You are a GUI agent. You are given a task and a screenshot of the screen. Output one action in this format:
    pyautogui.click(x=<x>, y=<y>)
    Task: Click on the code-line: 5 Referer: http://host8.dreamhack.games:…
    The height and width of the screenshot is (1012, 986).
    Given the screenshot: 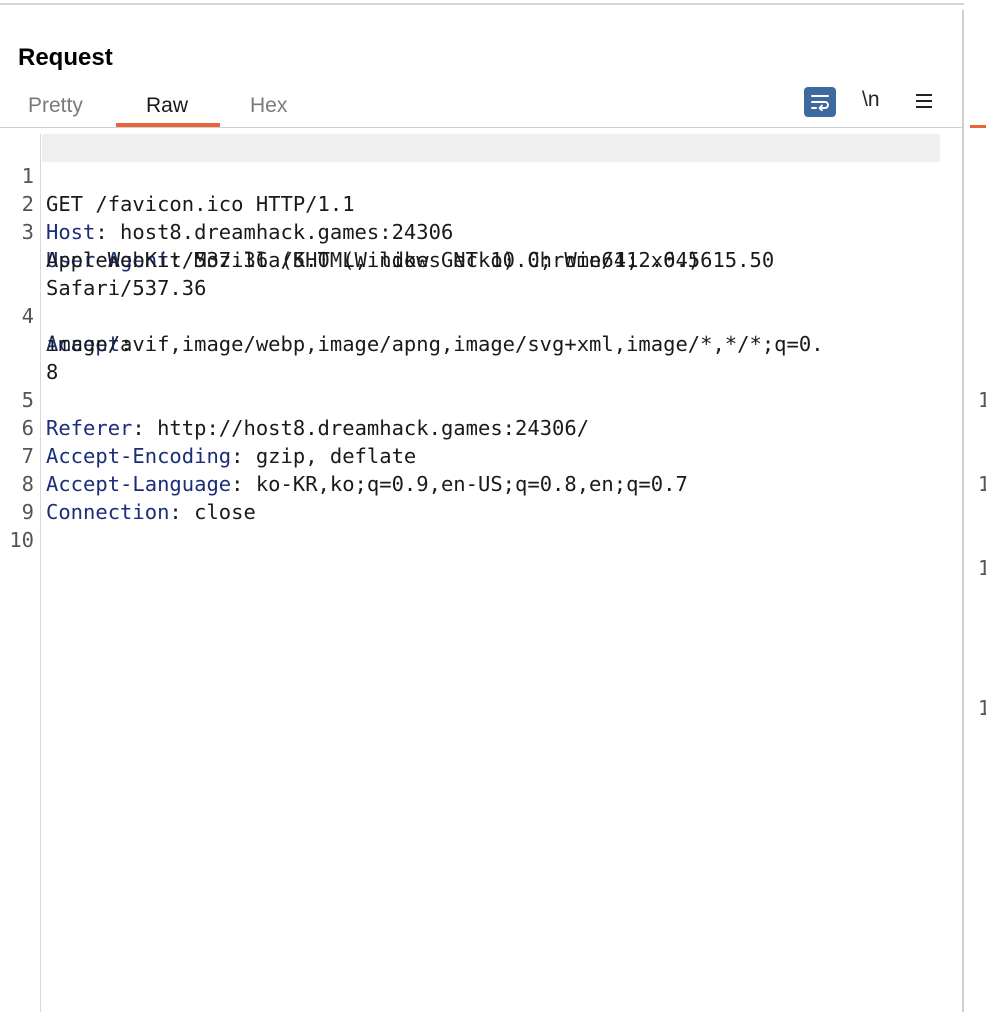 What is the action you would take?
    pyautogui.click(x=470, y=399)
    